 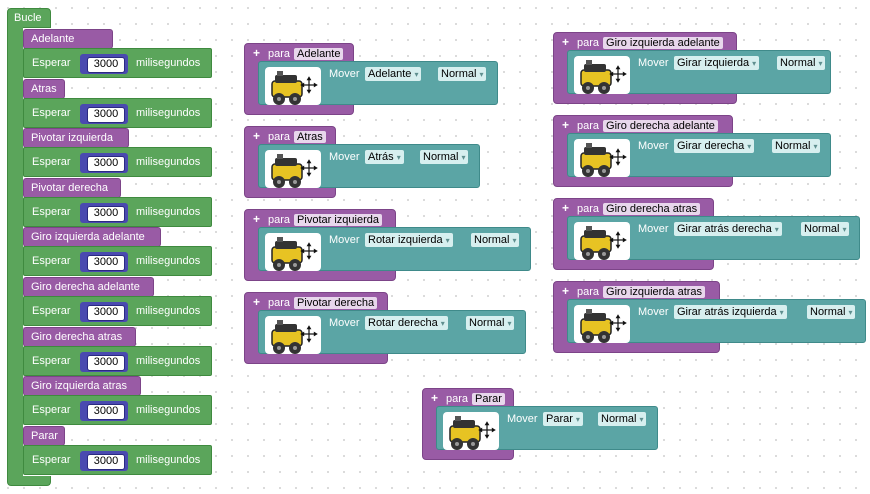 What do you see at coordinates (488, 399) in the screenshot?
I see `procedure-name-field: Parar` at bounding box center [488, 399].